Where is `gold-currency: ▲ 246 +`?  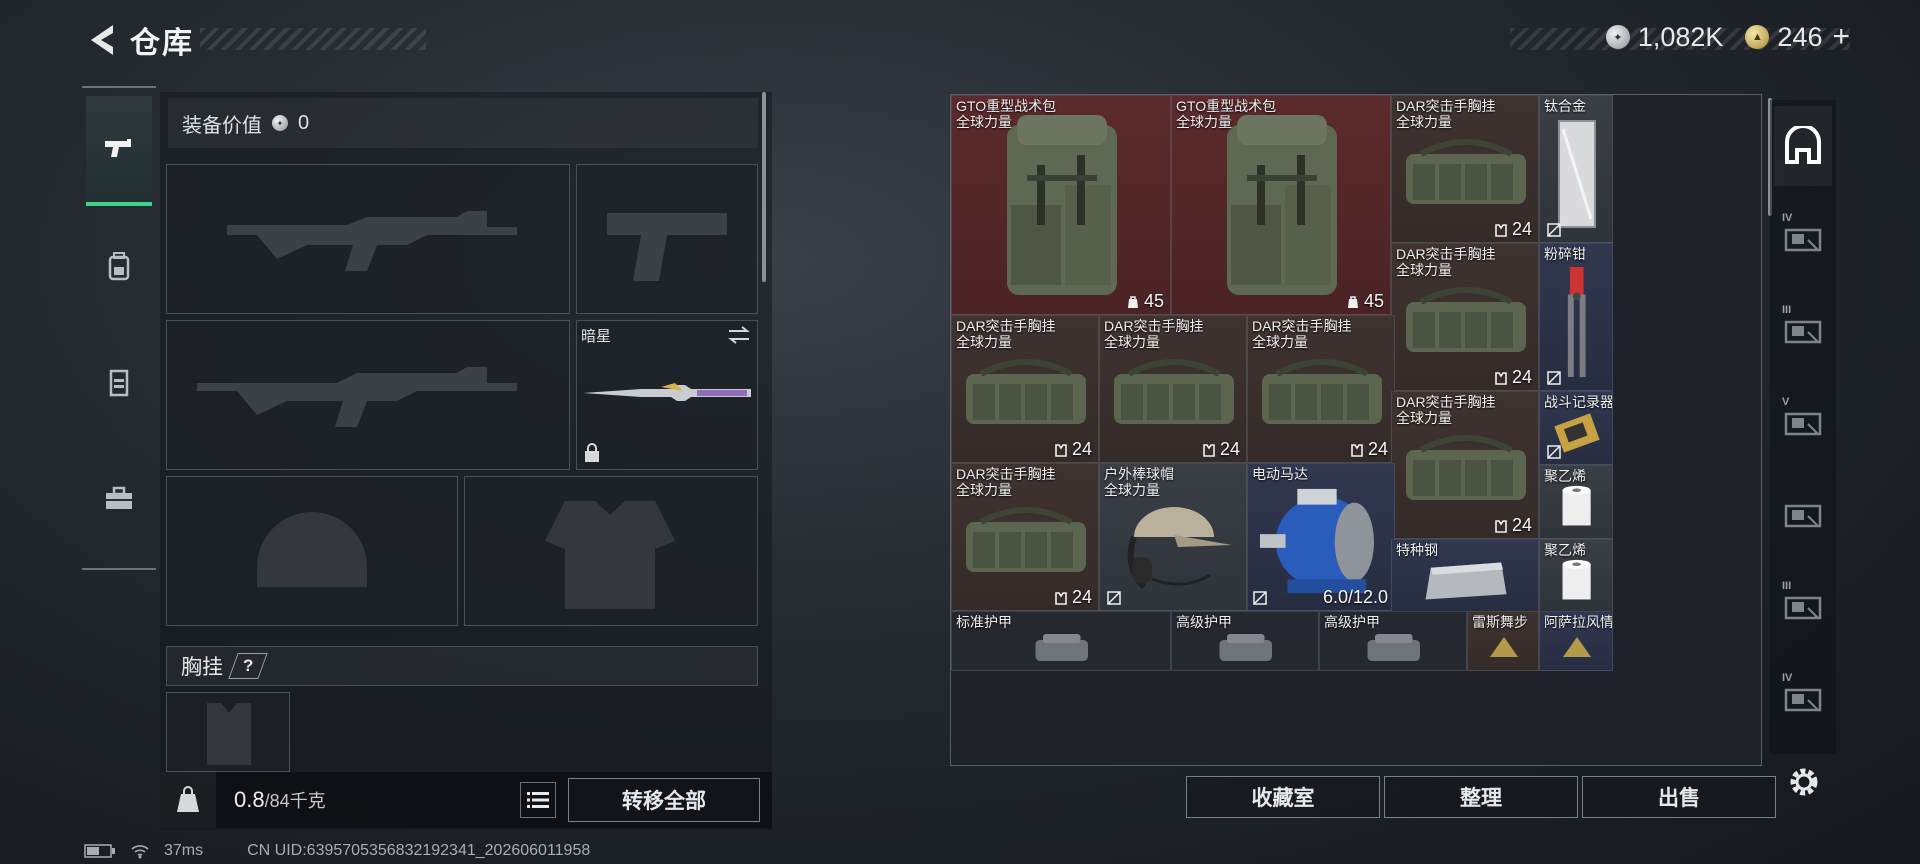 gold-currency: ▲ 246 + is located at coordinates (1797, 37).